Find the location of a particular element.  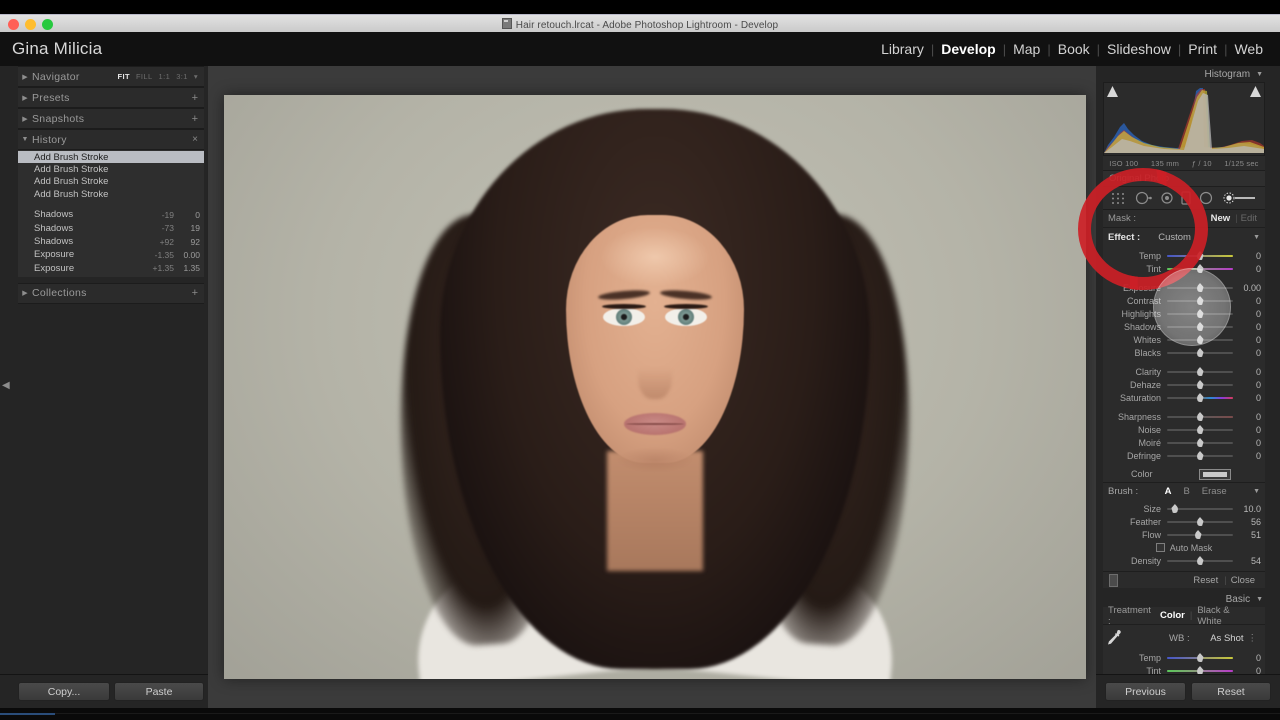

auto-mask-toggle: Auto Mask is located at coordinates (1184, 547).